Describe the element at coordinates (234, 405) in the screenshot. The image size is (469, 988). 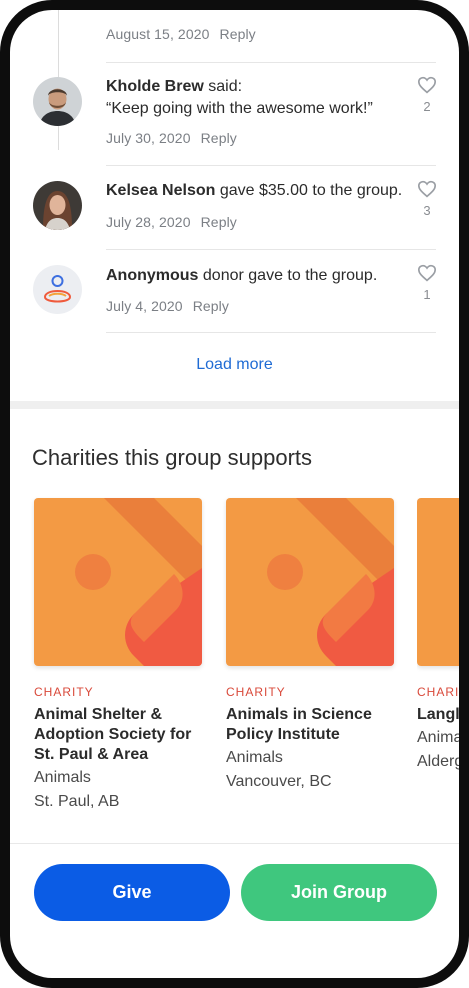
I see `section-separator` at that location.